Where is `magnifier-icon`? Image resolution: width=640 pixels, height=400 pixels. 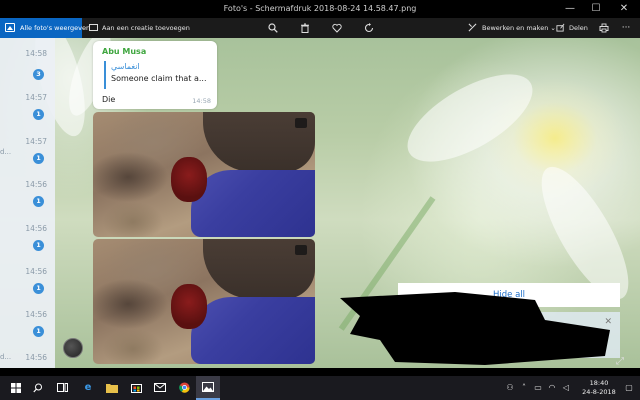 magnifier-icon is located at coordinates (273, 28).